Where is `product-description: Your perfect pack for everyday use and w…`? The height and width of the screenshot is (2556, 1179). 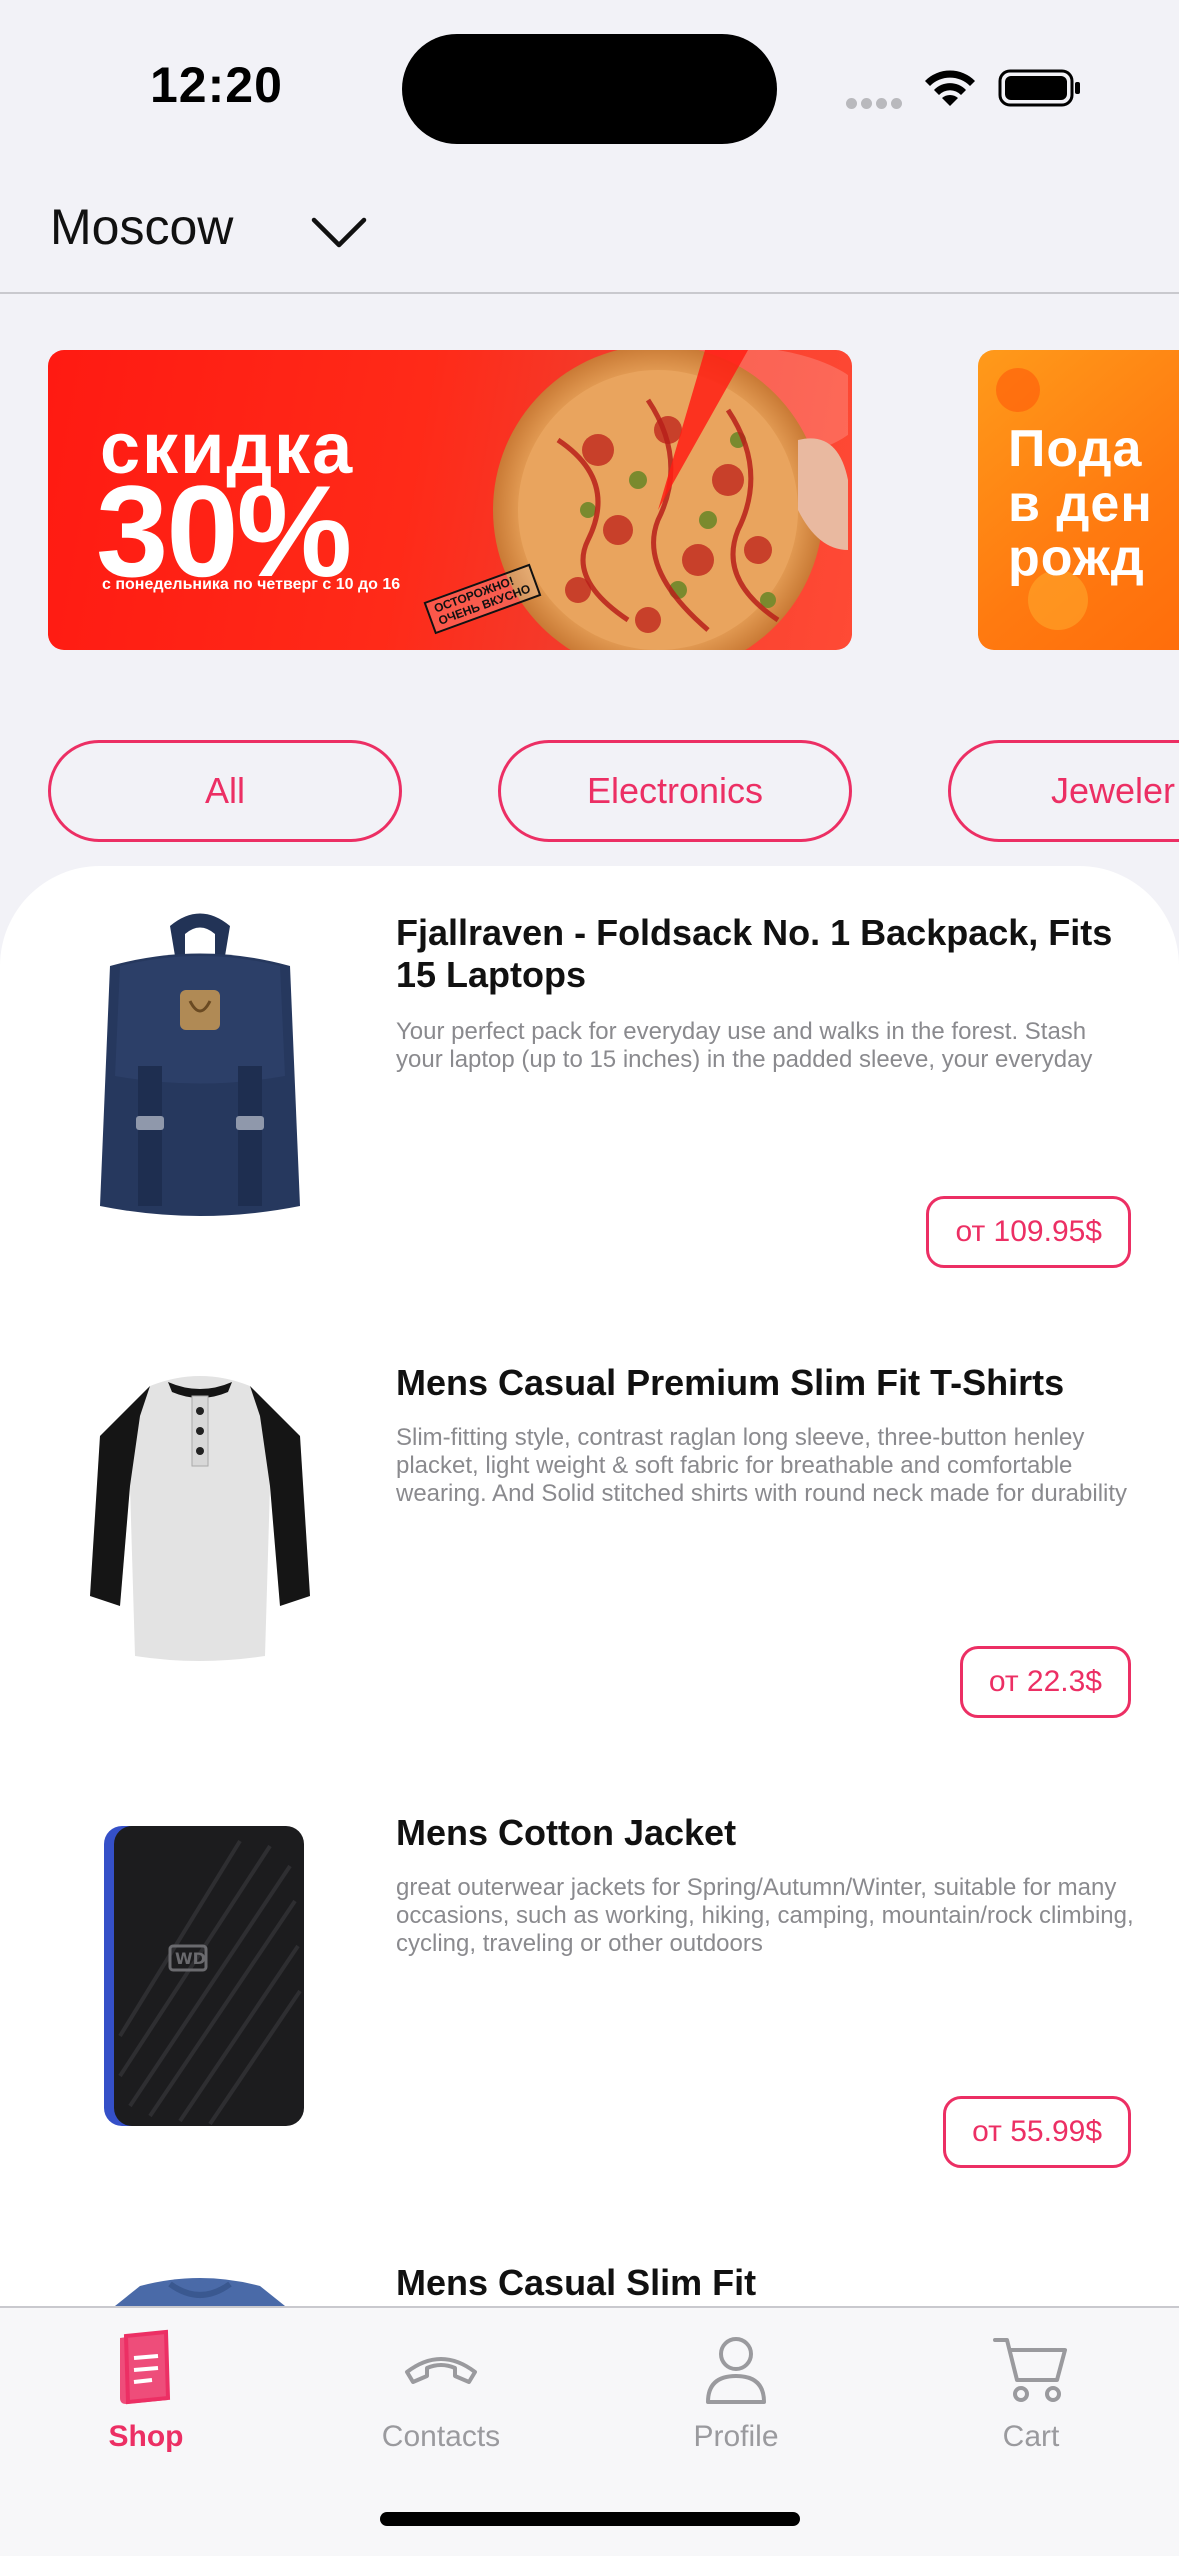
product-description: Your perfect pack for everyday use and w… is located at coordinates (744, 1045).